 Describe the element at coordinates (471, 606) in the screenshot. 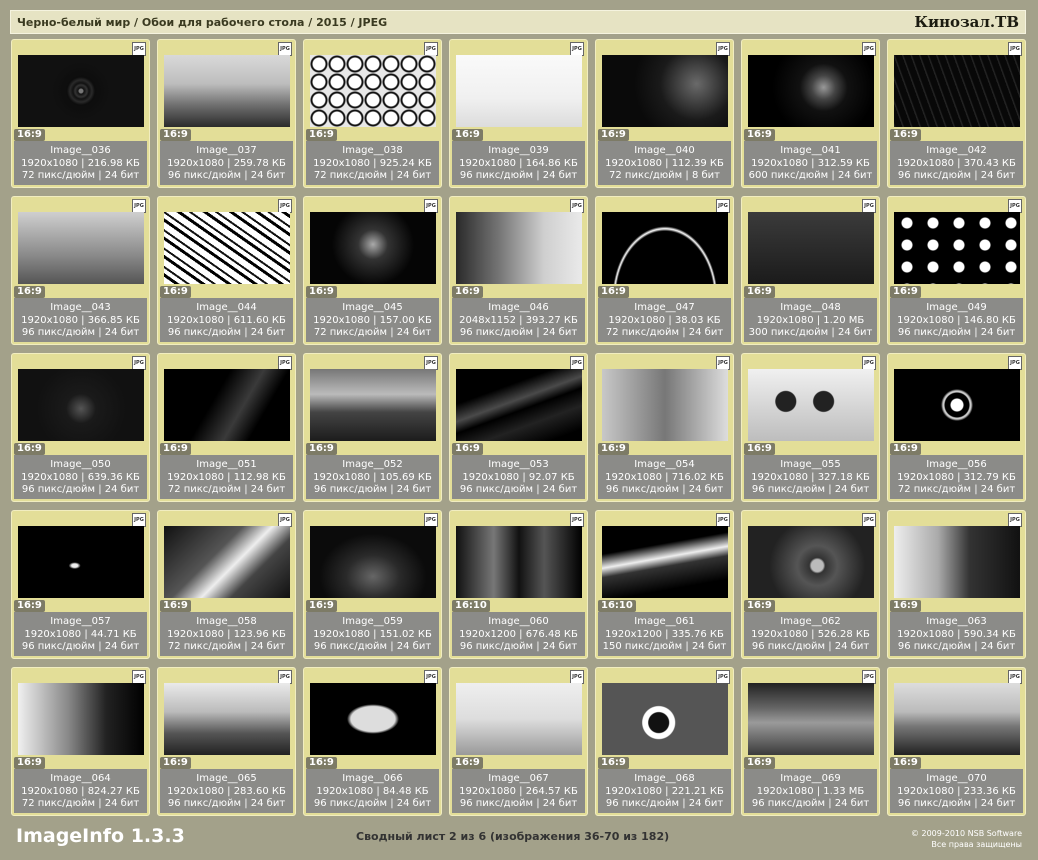

I see `aspect-ratio-badge: 16:10` at that location.